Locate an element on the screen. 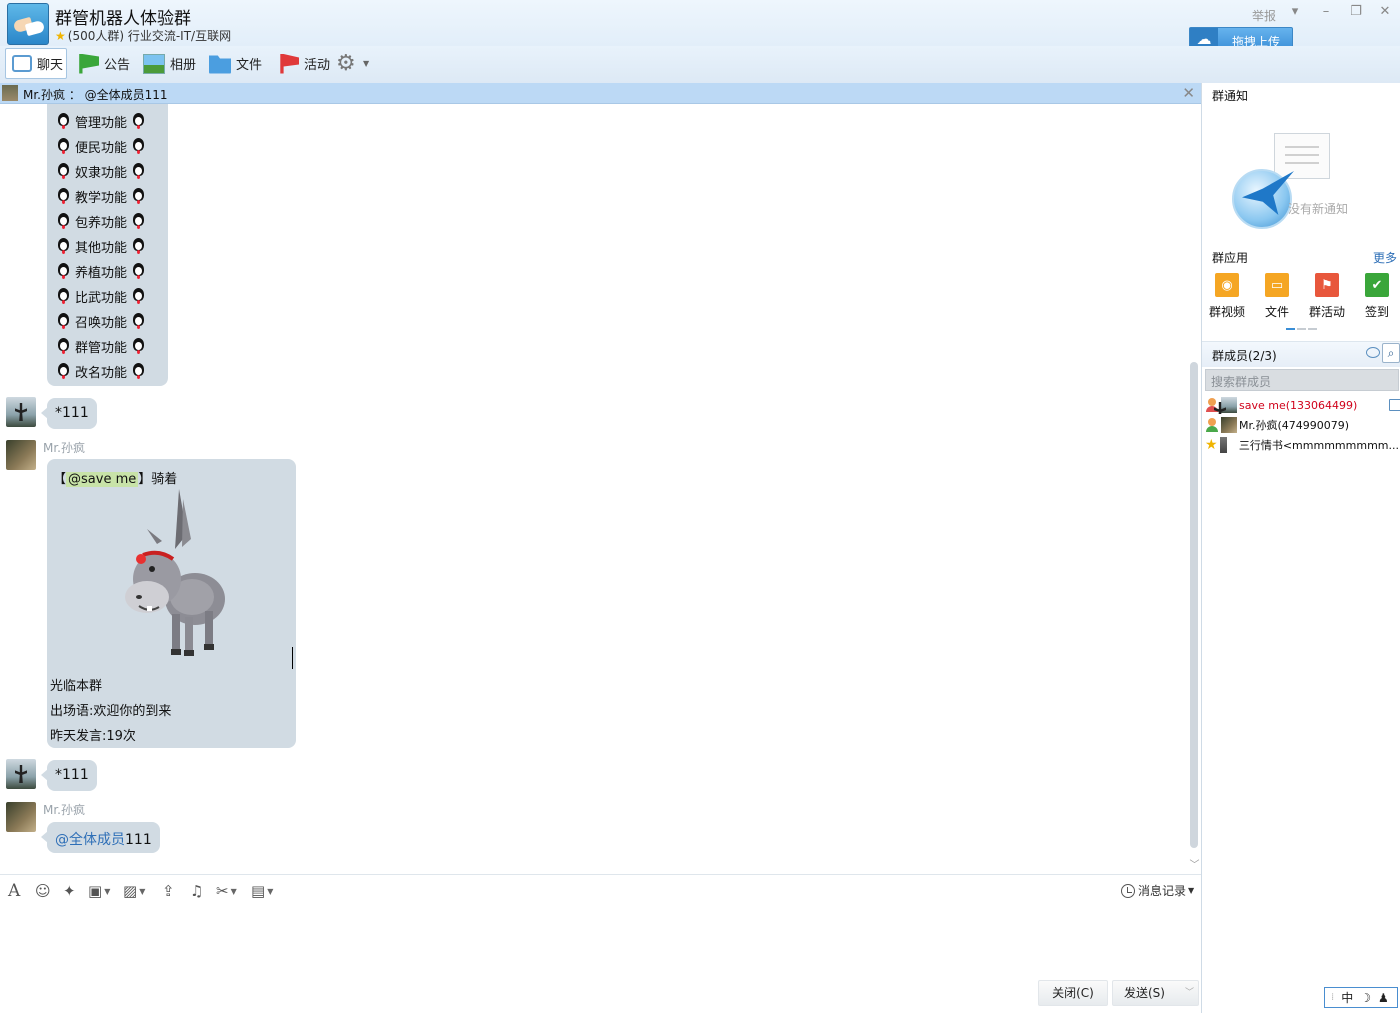 The image size is (1400, 1013). member-search-input: 搜索群成员 is located at coordinates (1302, 380).